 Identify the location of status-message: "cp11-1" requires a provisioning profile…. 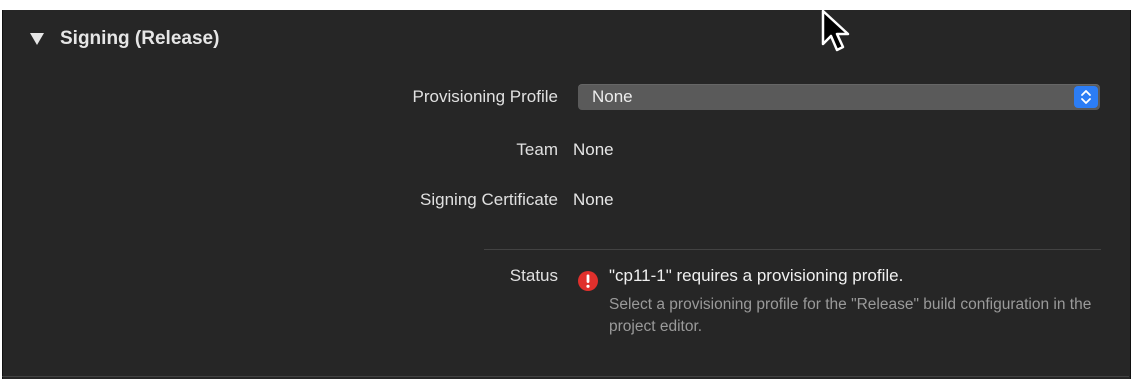
(756, 275).